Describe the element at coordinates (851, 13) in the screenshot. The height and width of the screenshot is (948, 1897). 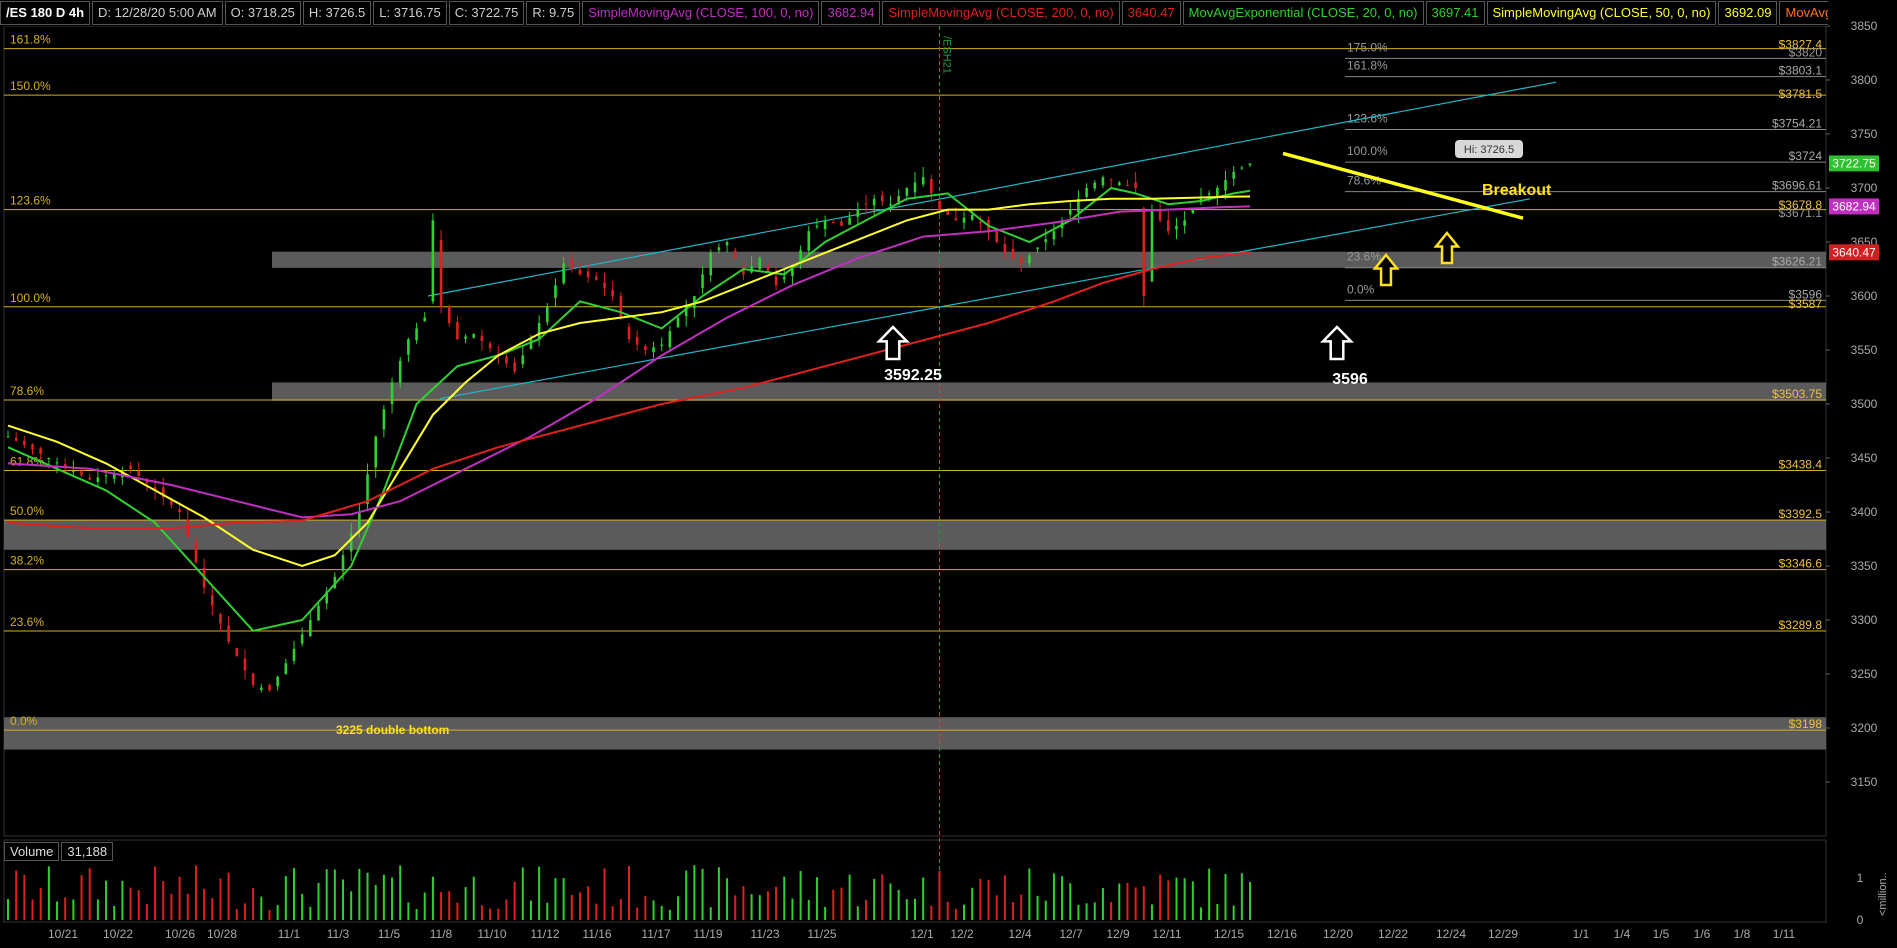
I see `study-sma100-value: 3682.94` at that location.